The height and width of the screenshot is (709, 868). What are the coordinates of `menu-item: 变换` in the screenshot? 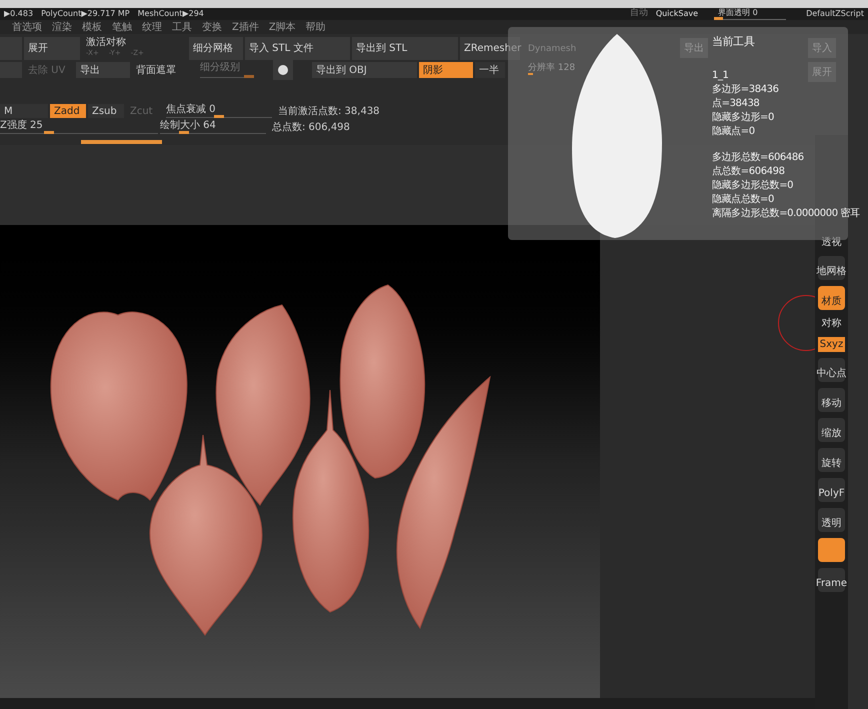 It's located at (212, 27).